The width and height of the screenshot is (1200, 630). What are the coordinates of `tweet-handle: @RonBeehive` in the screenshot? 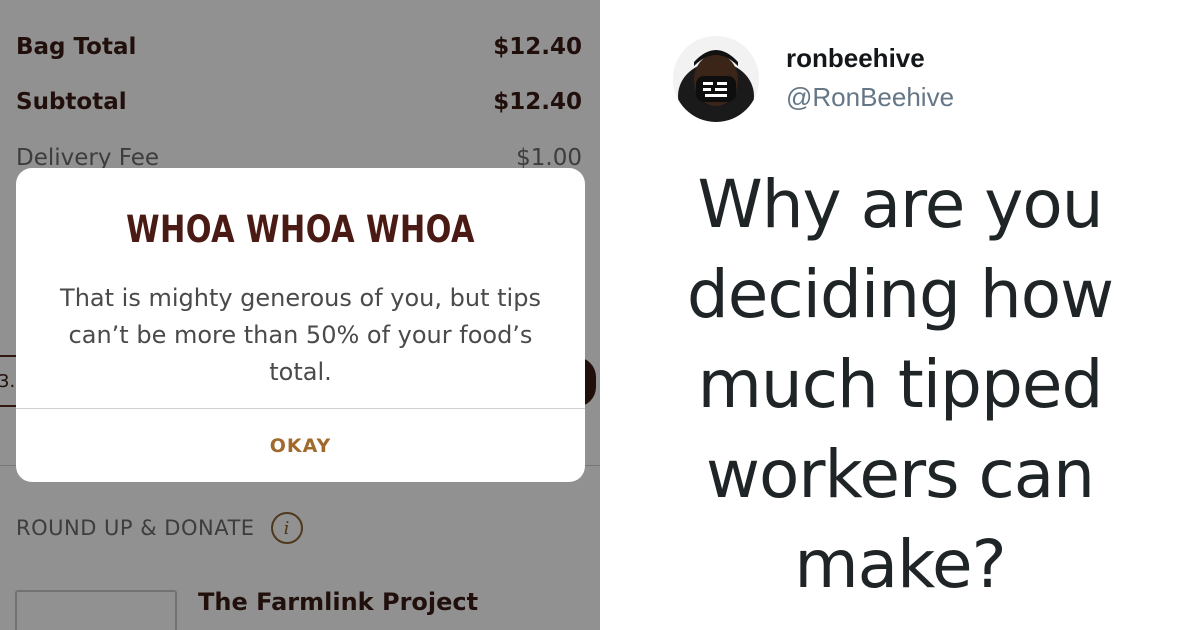 It's located at (870, 97).